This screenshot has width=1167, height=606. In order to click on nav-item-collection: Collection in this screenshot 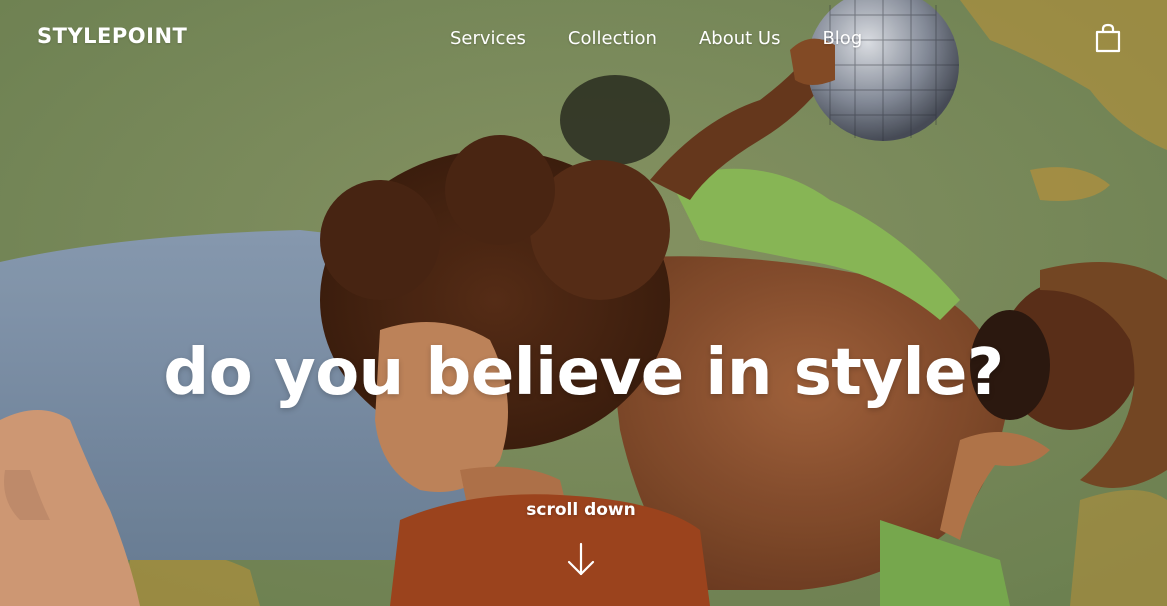, I will do `click(612, 38)`.